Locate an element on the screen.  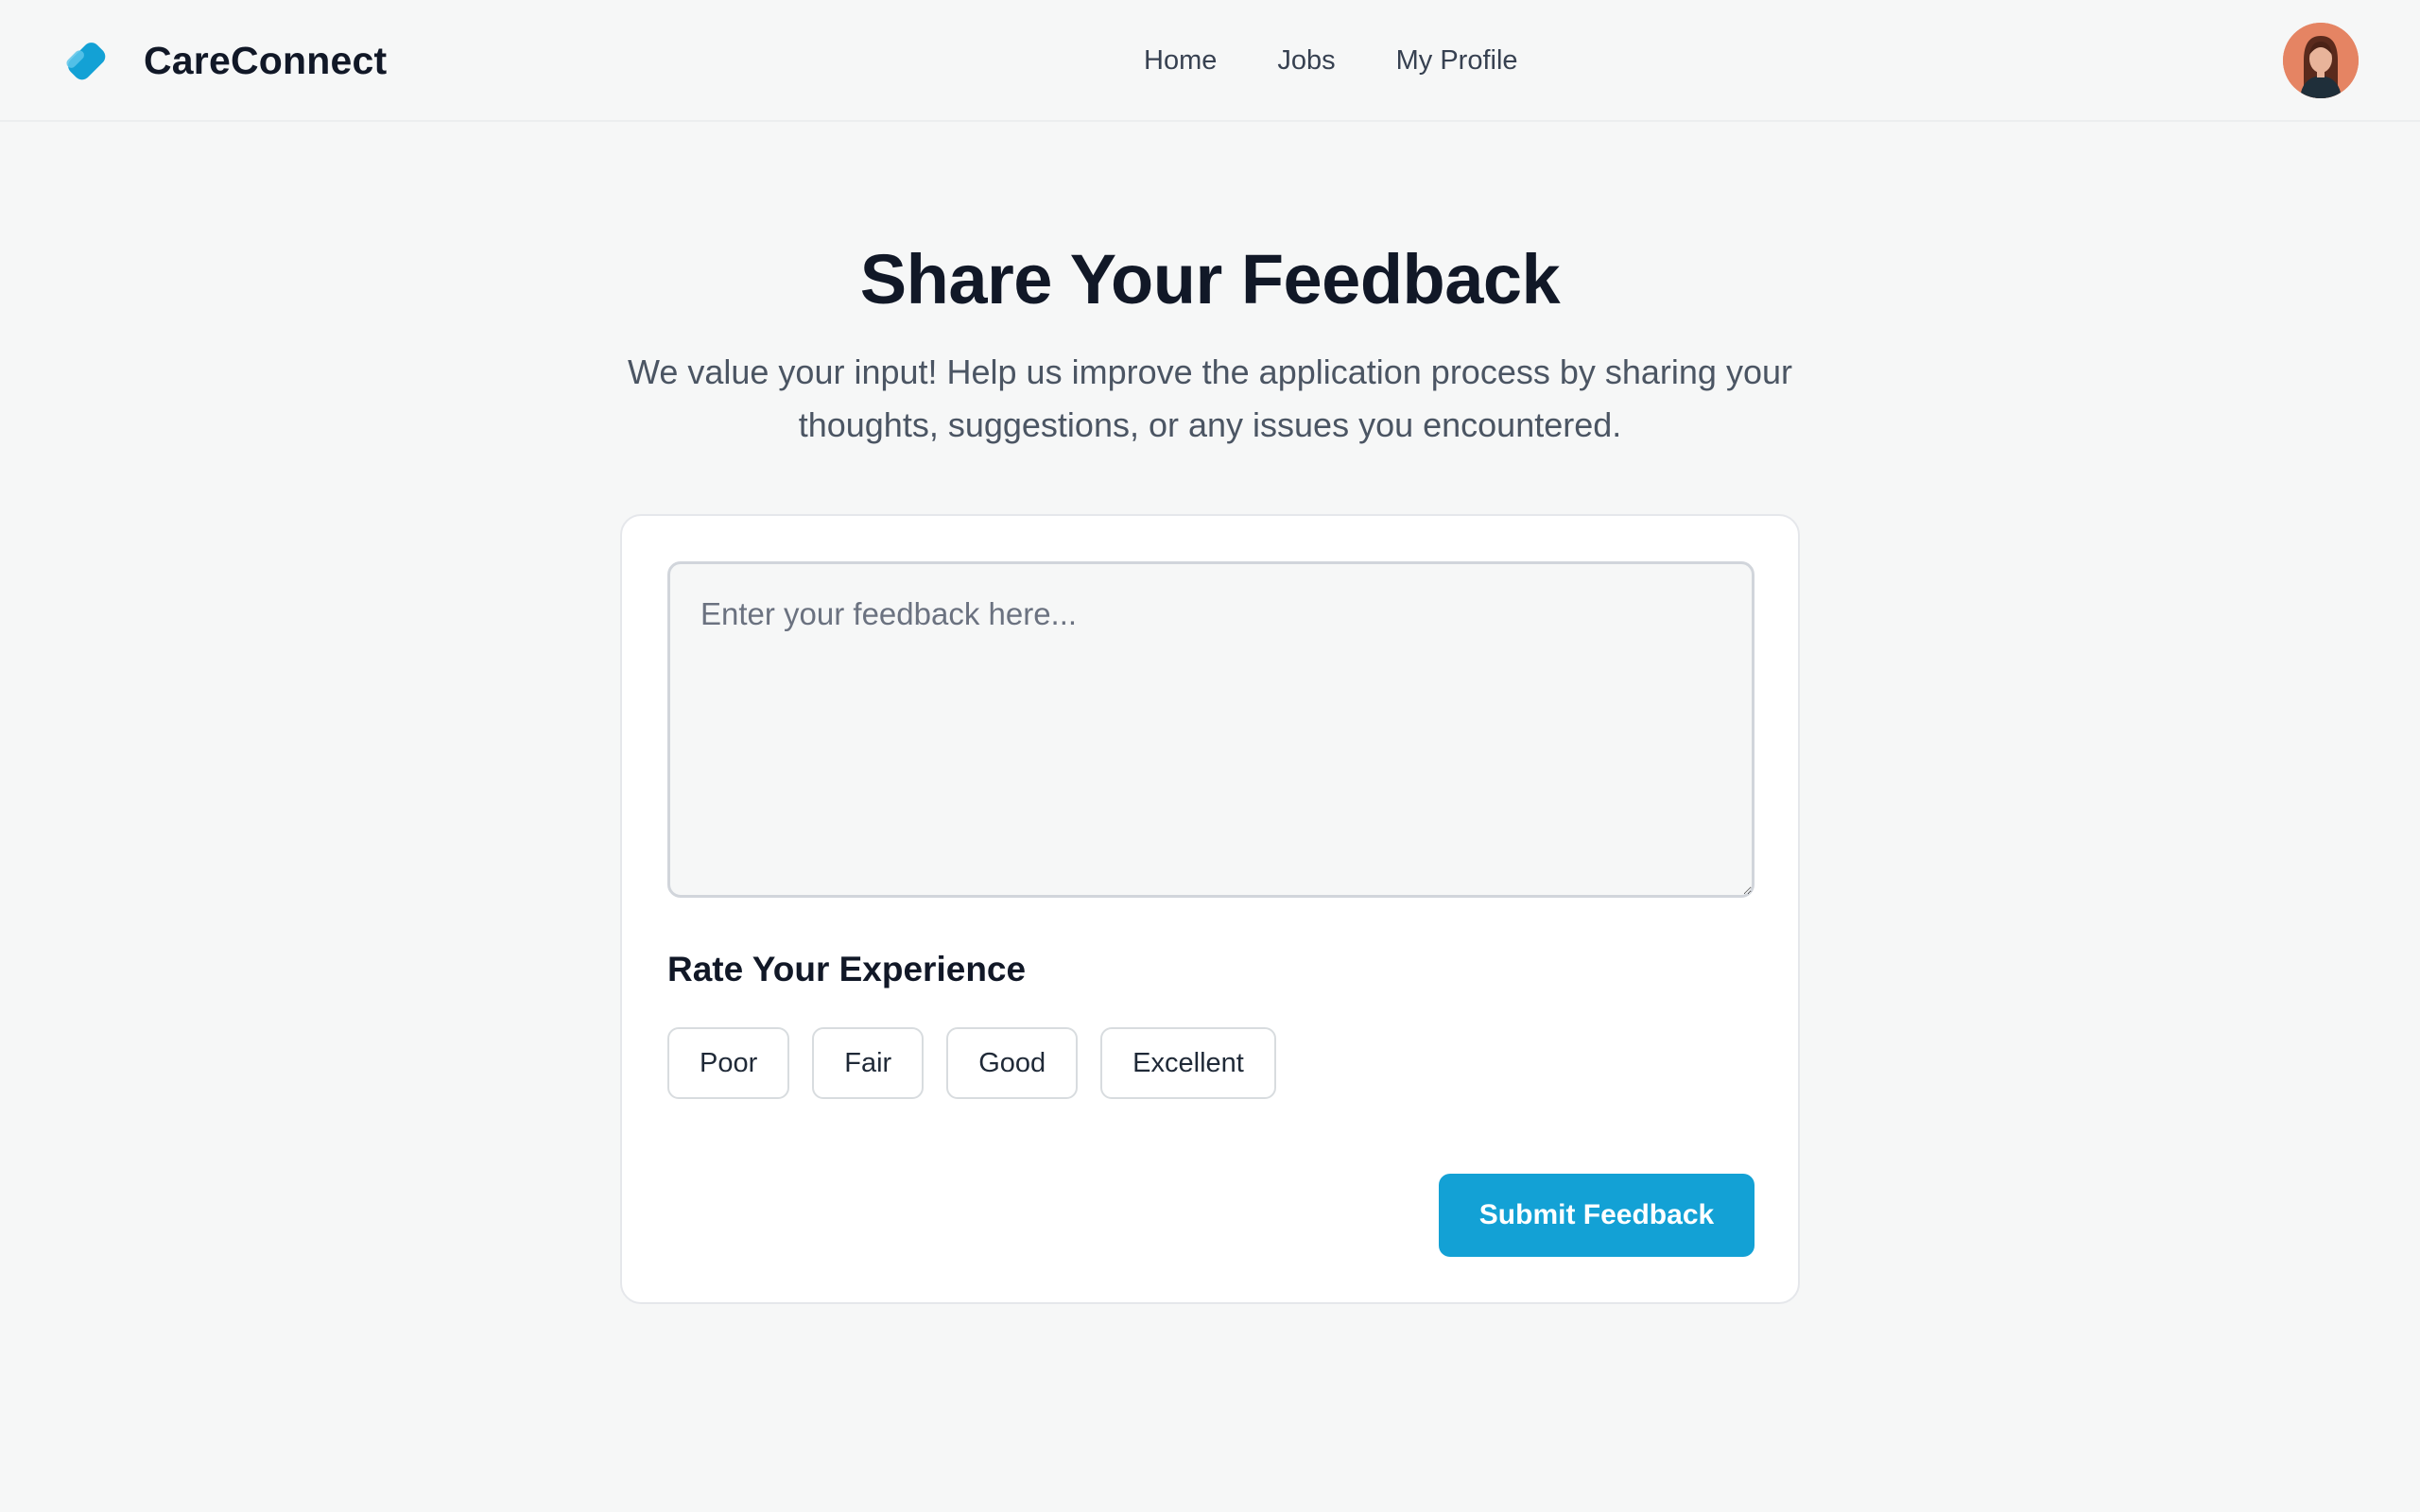
rating-poor-button: Poor is located at coordinates (728, 1063).